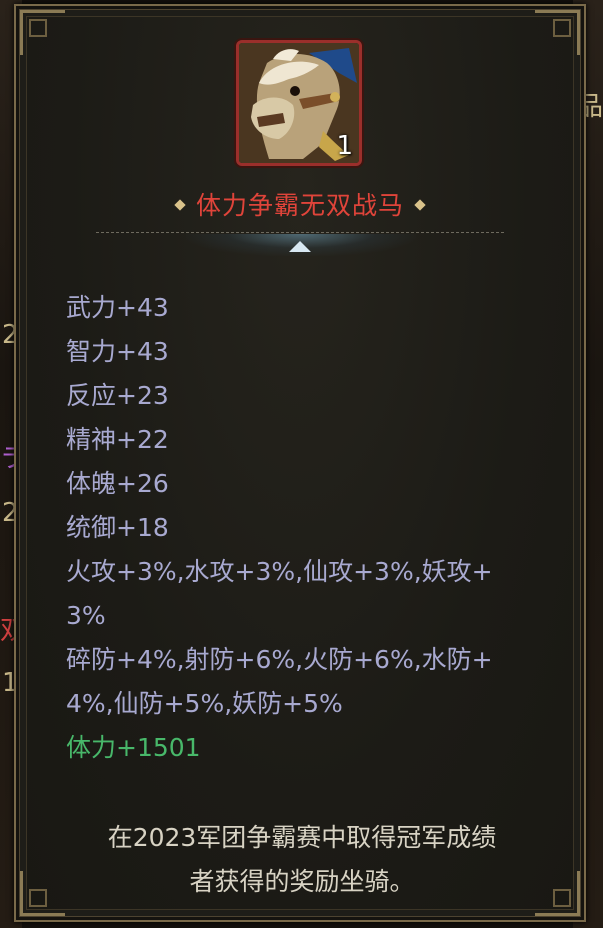  I want to click on stat-line: 反应+23, so click(117, 395).